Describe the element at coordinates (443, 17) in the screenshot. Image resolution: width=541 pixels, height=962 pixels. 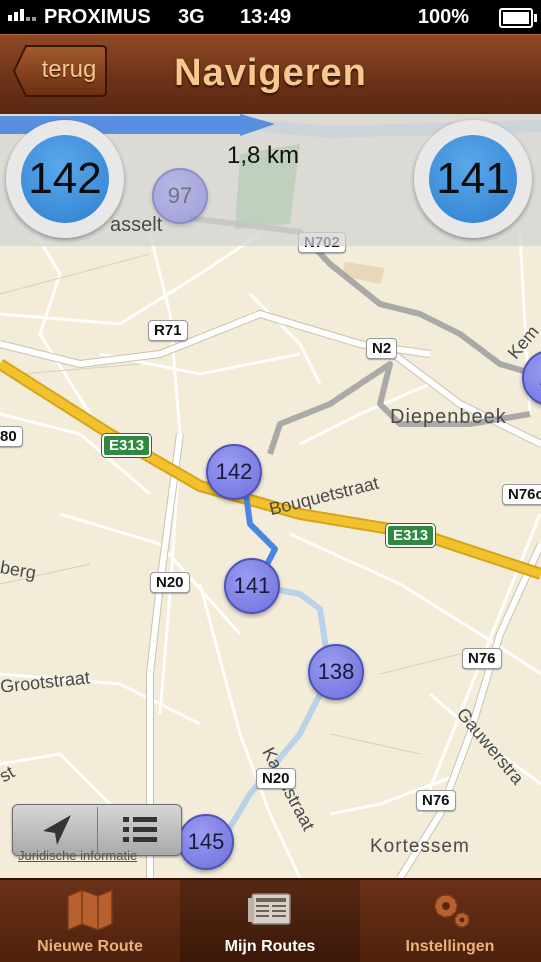
I see `battery-percentage: 100%` at that location.